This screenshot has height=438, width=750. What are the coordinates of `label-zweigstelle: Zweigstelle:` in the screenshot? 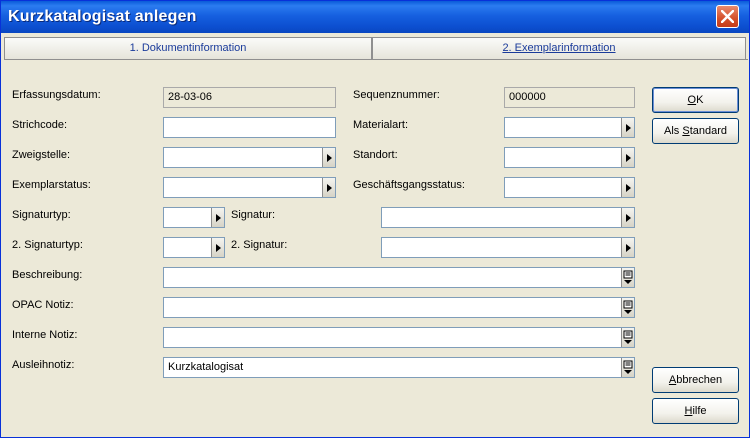 It's located at (41, 155).